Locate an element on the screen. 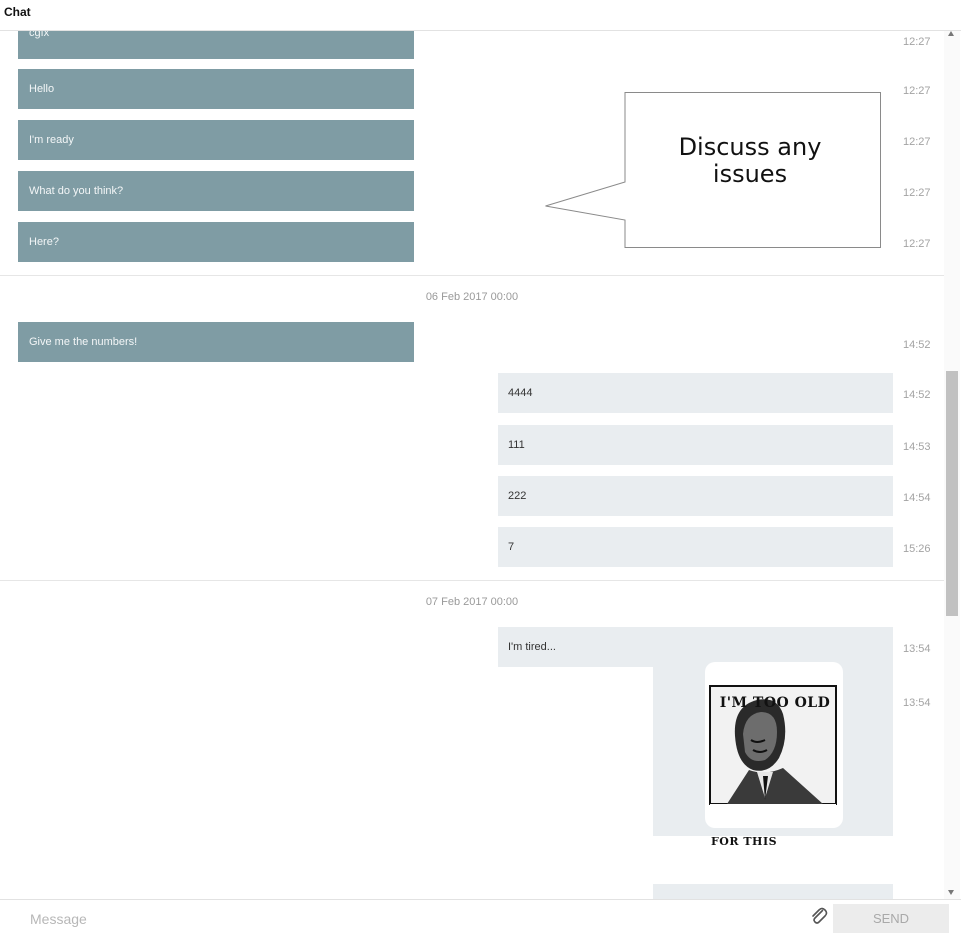  message-bubble-incoming: Hello is located at coordinates (216, 89).